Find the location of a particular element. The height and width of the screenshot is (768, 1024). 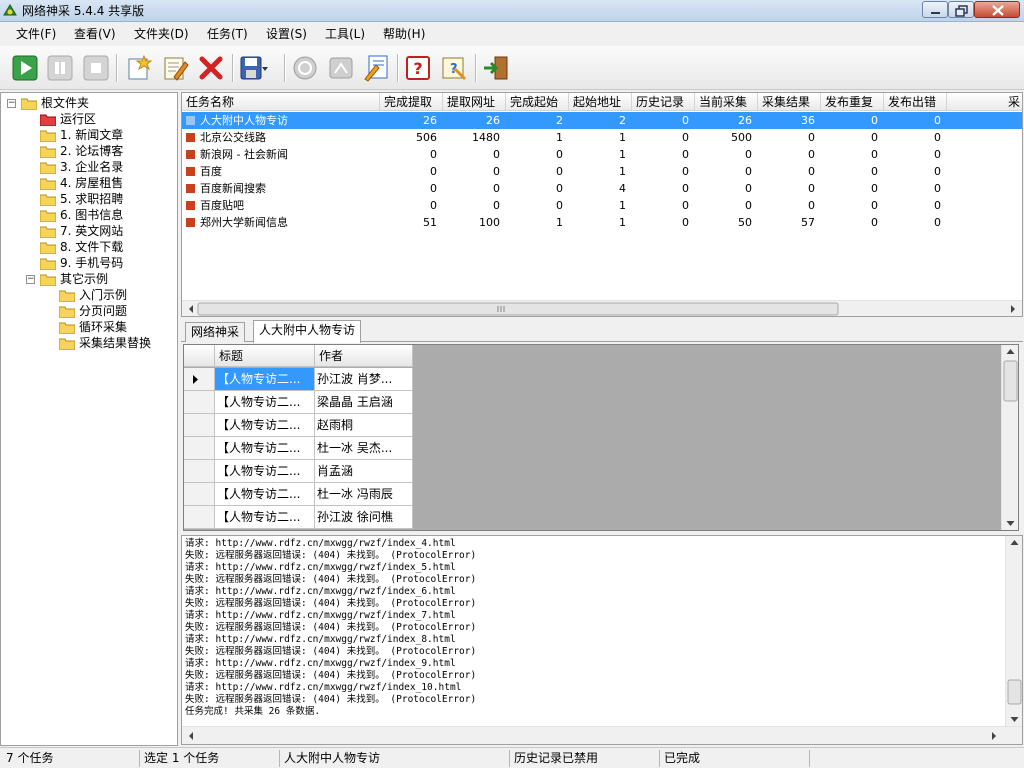

menu-help: 帮助(H) is located at coordinates (404, 34).